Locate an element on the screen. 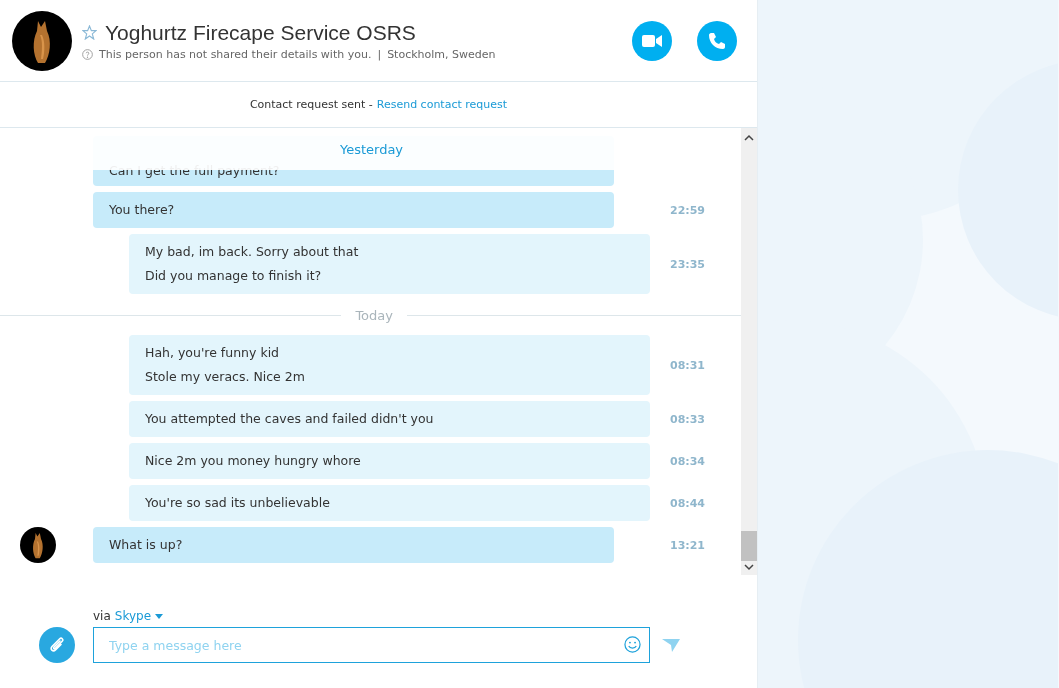  service-dropdown: Skype is located at coordinates (139, 616).